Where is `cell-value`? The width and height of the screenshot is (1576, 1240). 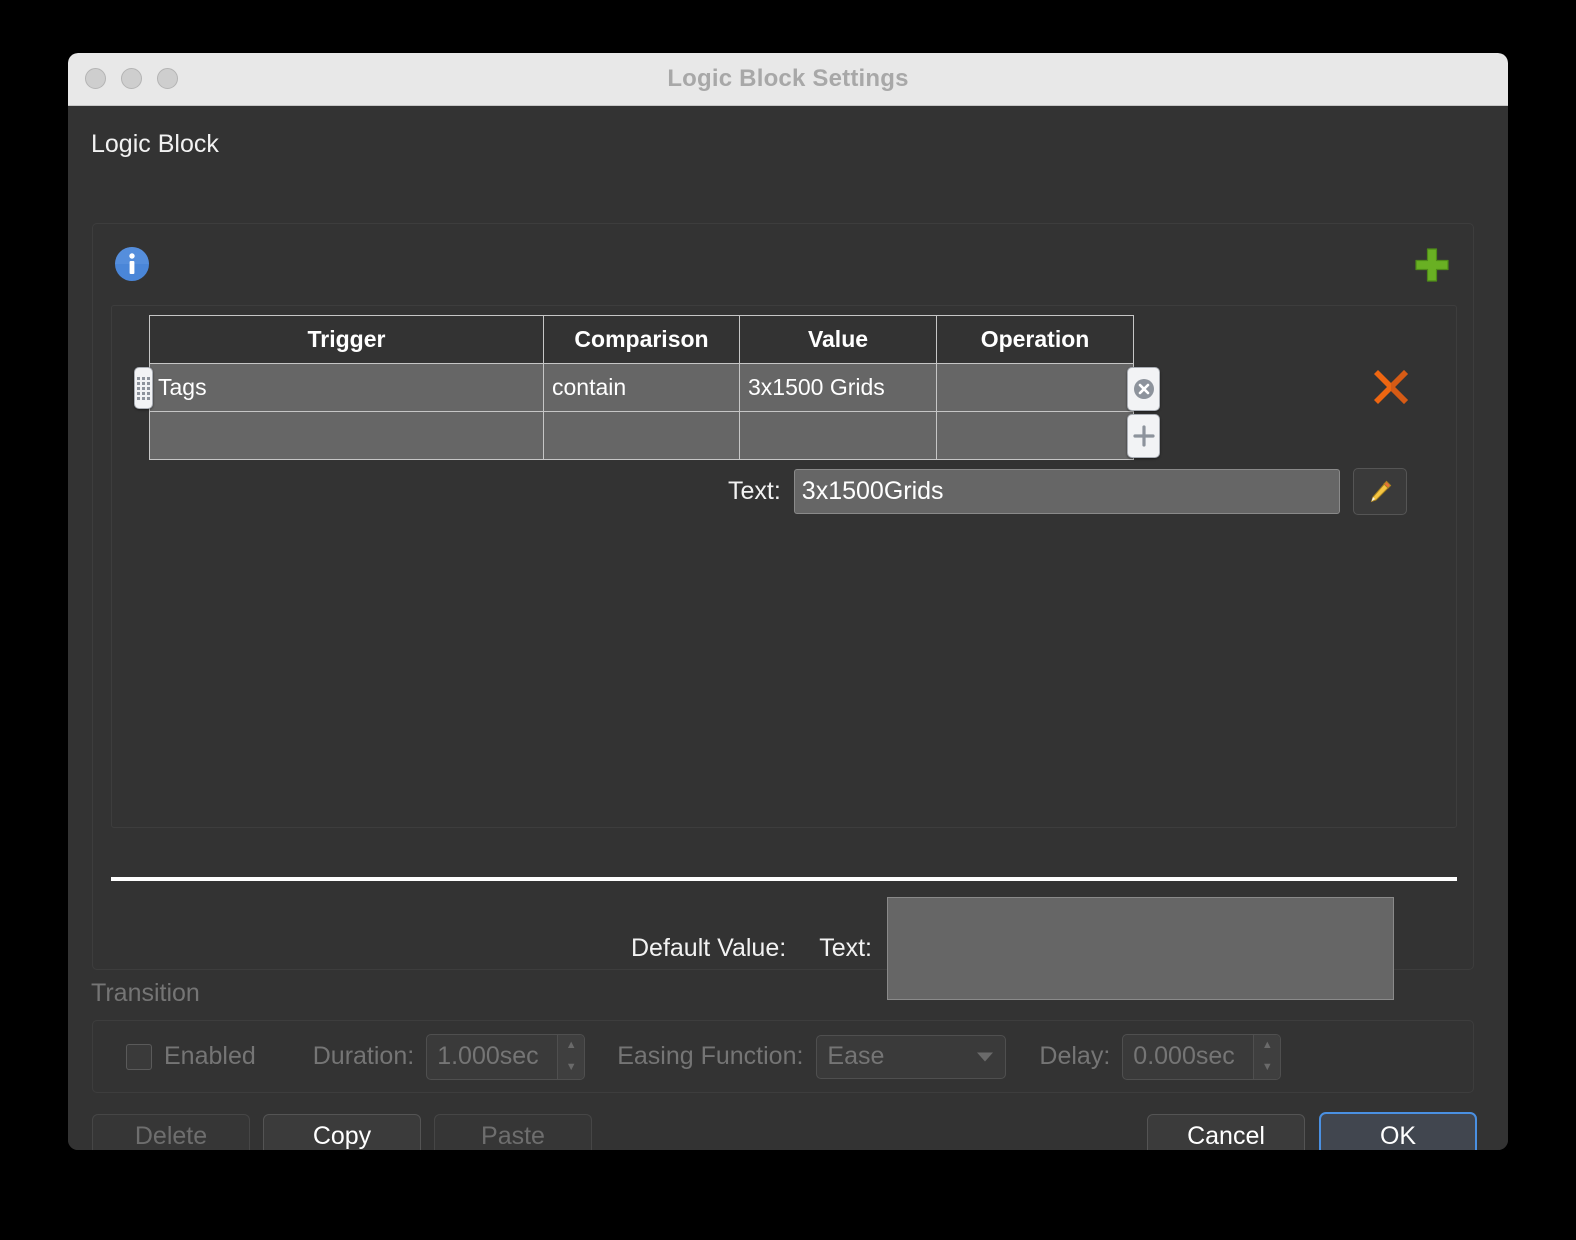 cell-value is located at coordinates (838, 435).